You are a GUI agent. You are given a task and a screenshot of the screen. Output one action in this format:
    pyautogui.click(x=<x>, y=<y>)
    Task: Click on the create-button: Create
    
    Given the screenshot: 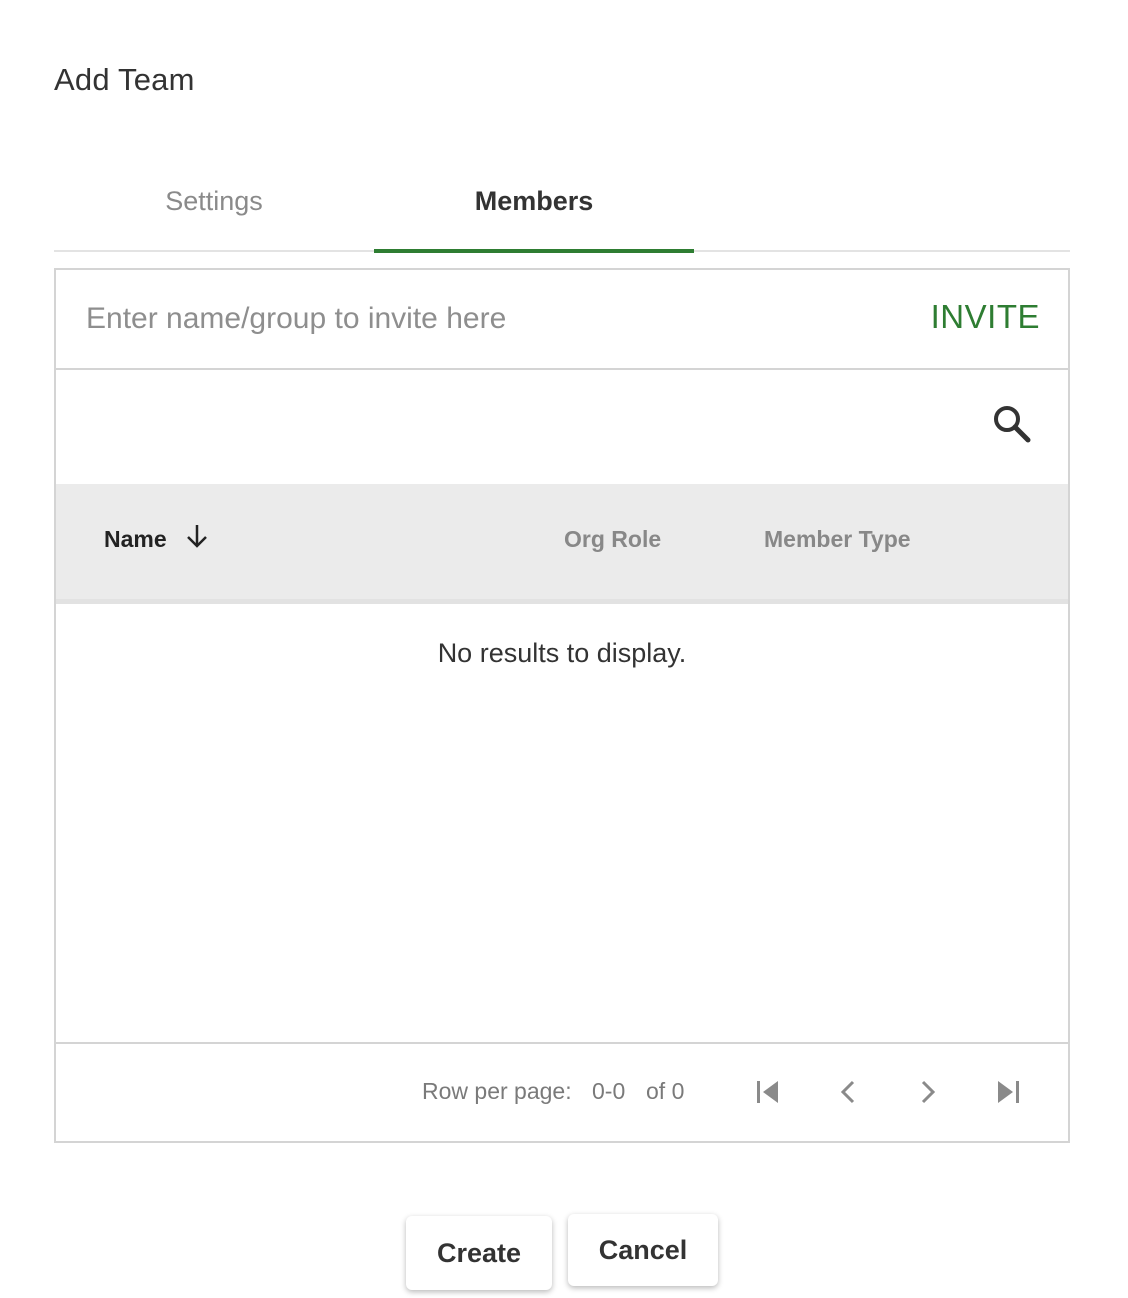 What is the action you would take?
    pyautogui.click(x=479, y=1253)
    